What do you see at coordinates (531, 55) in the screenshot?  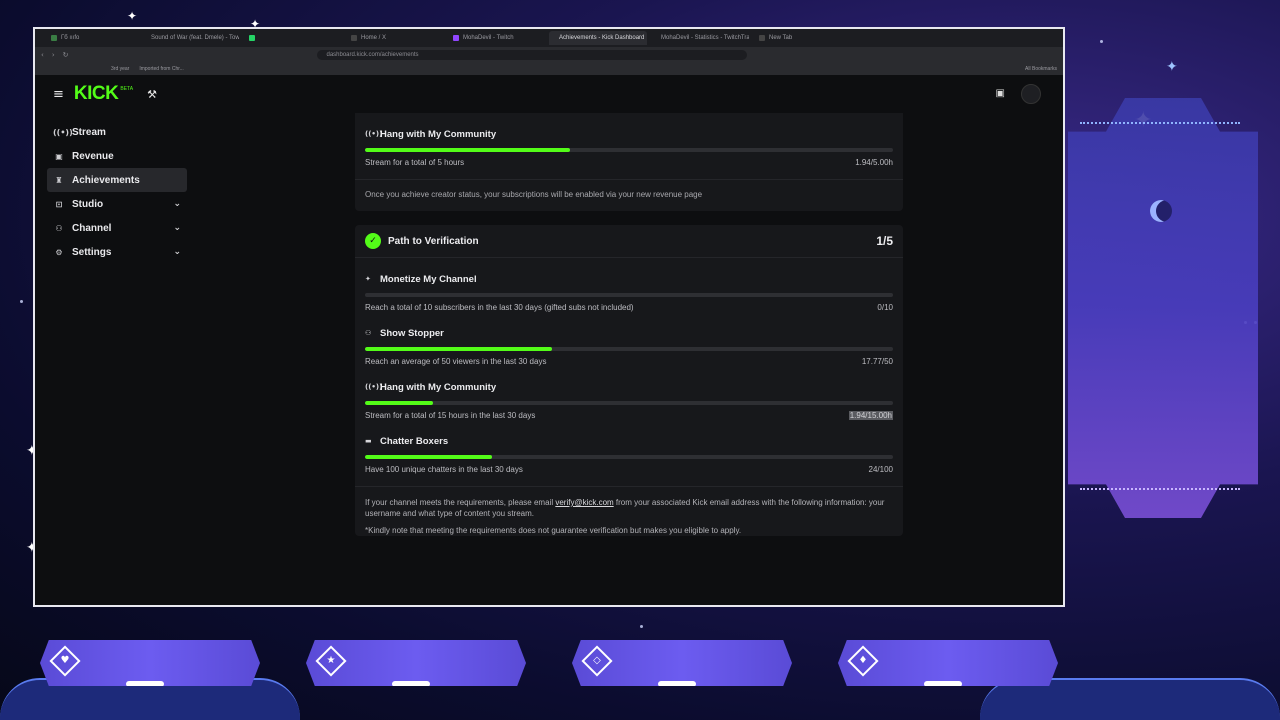 I see `url-input: dashboard.kick.com/achievements` at bounding box center [531, 55].